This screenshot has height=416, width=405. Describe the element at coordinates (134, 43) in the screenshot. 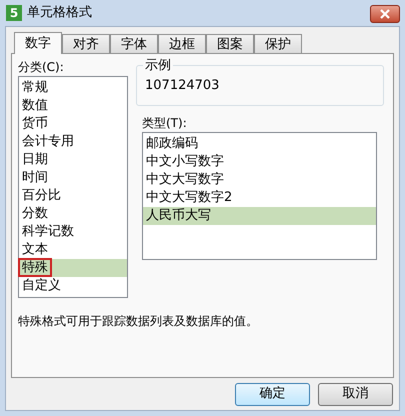

I see `tab: 字体` at that location.